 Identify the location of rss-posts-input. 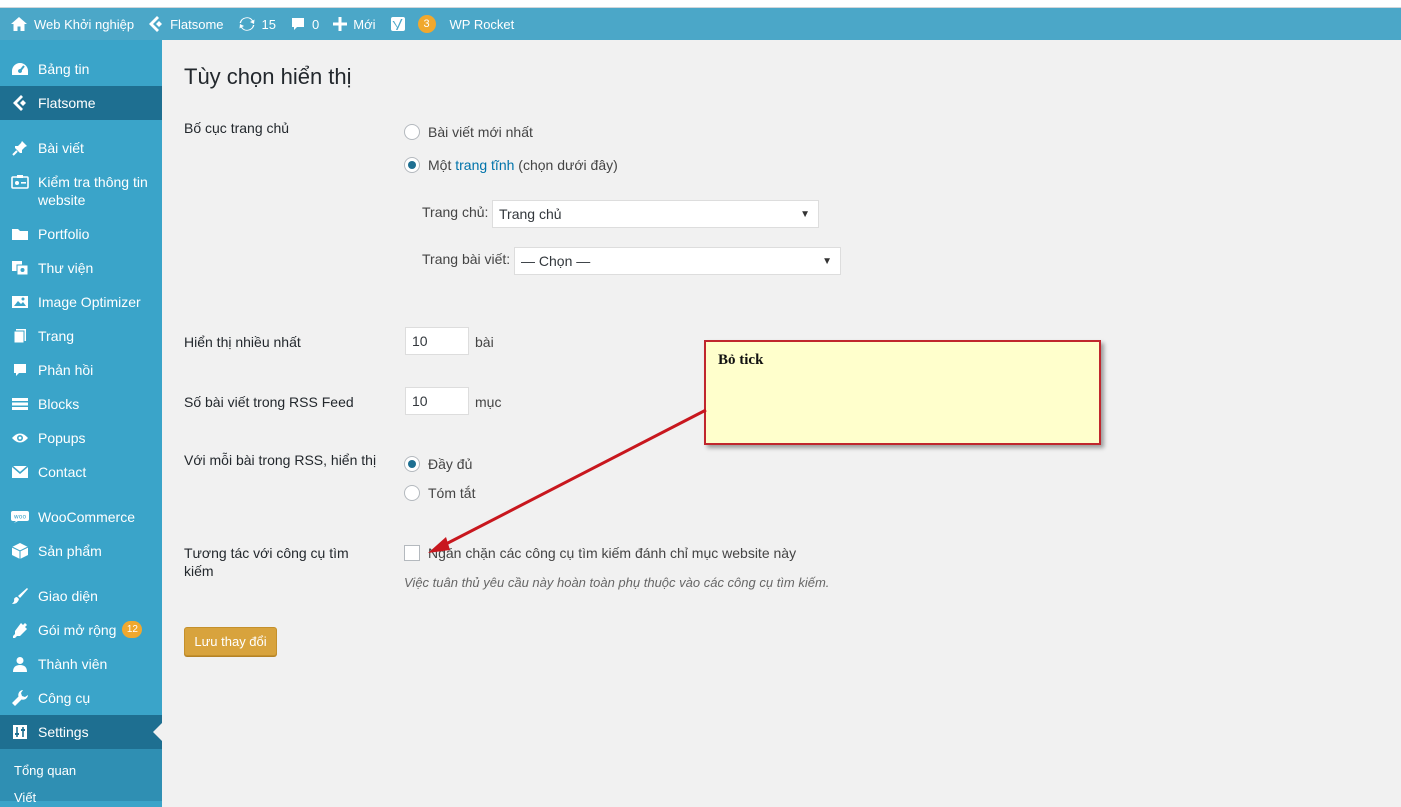
(437, 401).